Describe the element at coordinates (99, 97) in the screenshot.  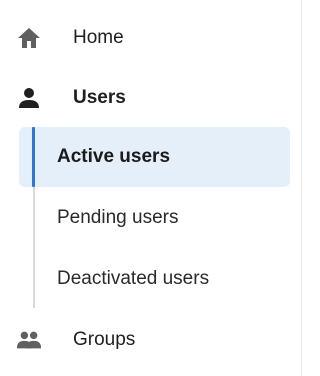
I see `nav-item-label: Users` at that location.